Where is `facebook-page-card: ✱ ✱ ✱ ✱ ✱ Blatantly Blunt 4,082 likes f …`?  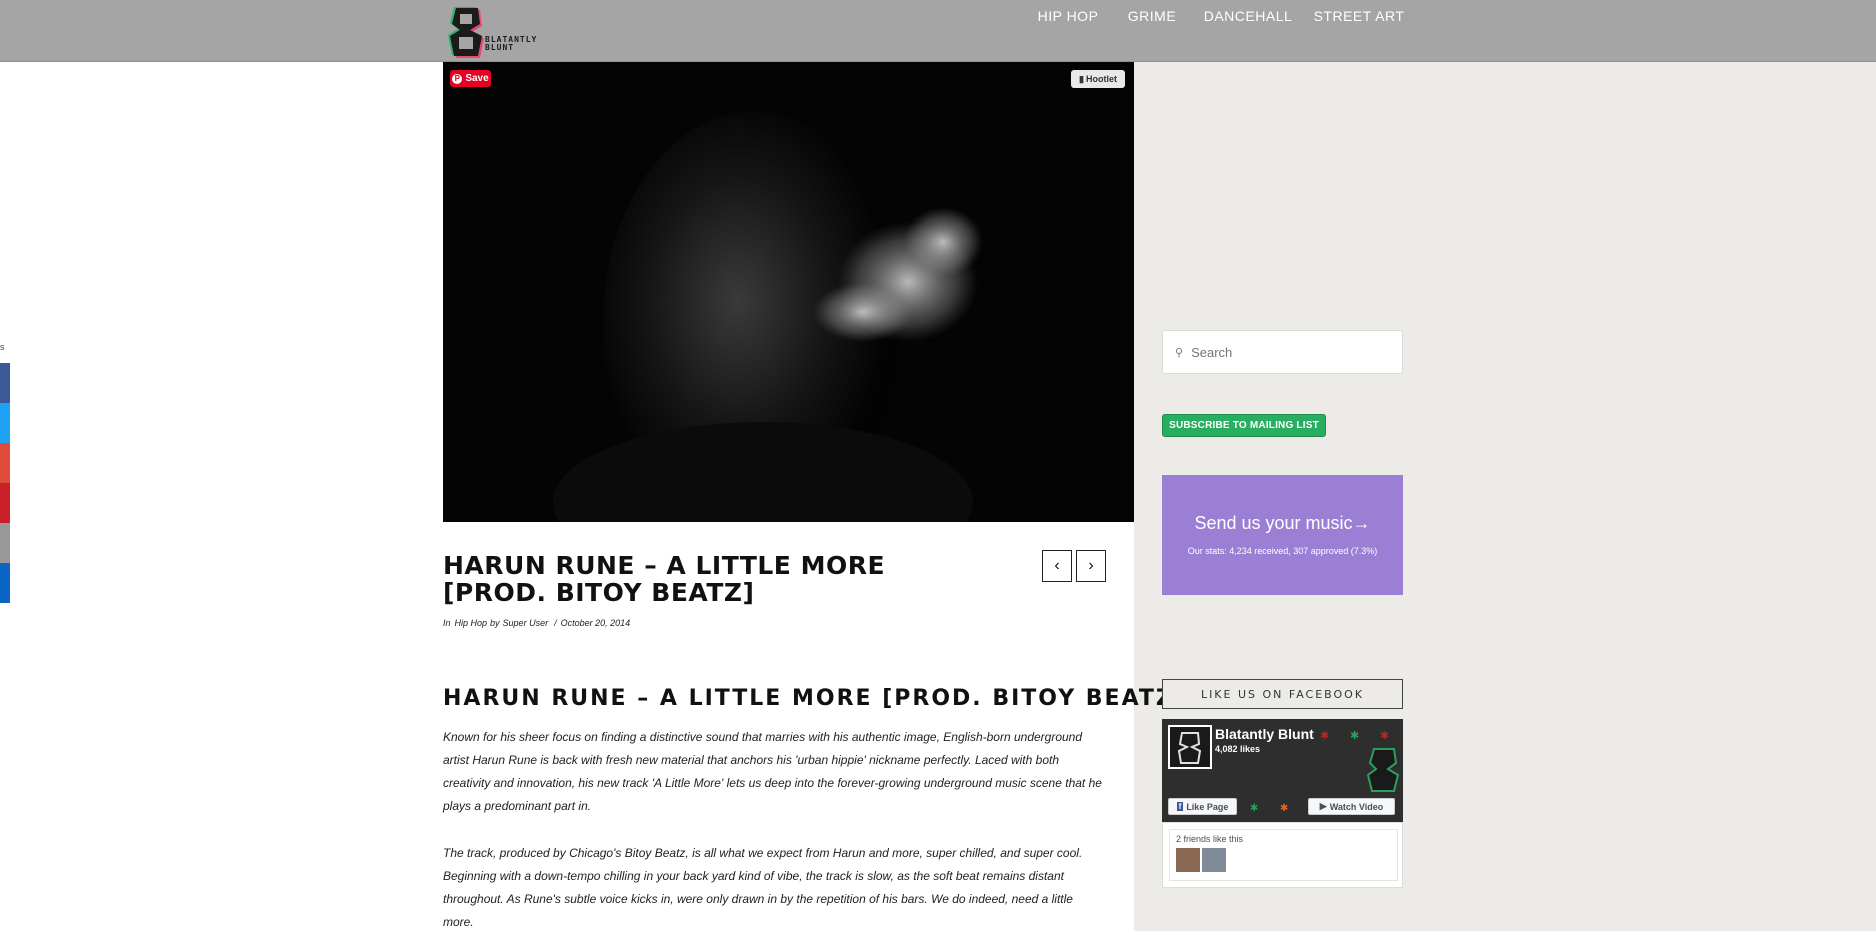 facebook-page-card: ✱ ✱ ✱ ✱ ✱ Blatantly Blunt 4,082 likes f … is located at coordinates (1282, 770).